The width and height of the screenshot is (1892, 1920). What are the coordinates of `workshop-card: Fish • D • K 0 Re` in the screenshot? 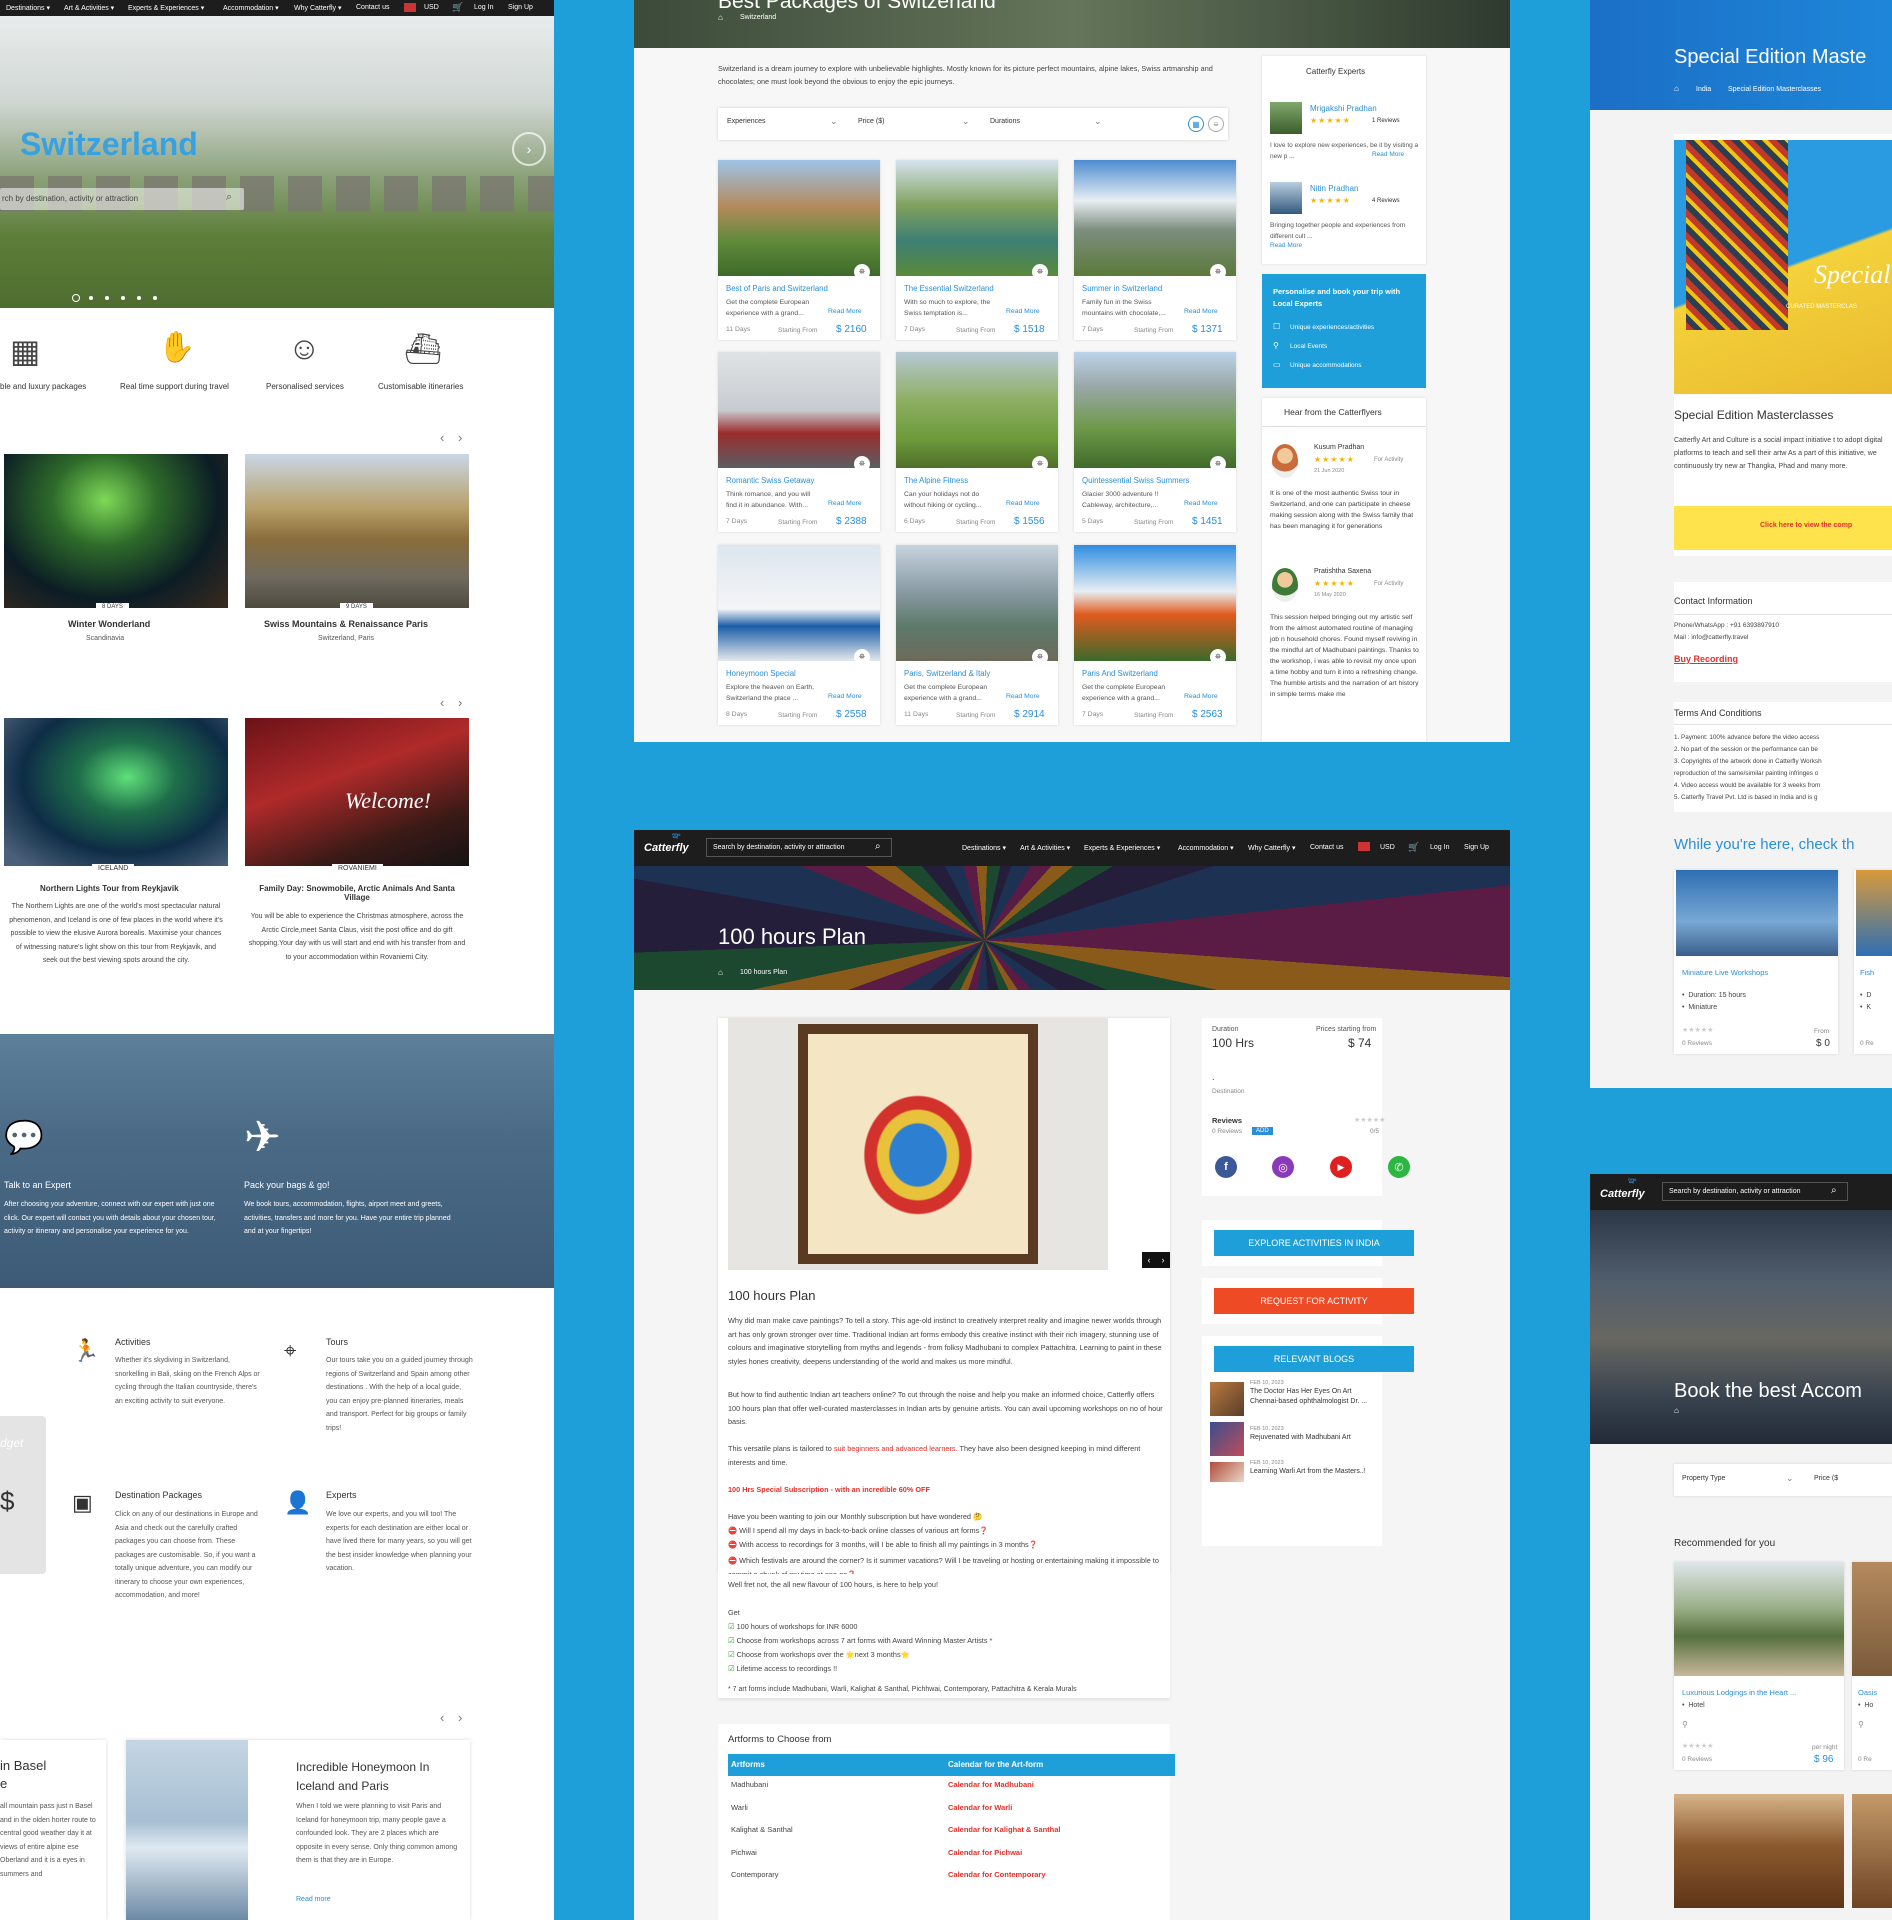 It's located at (1873, 962).